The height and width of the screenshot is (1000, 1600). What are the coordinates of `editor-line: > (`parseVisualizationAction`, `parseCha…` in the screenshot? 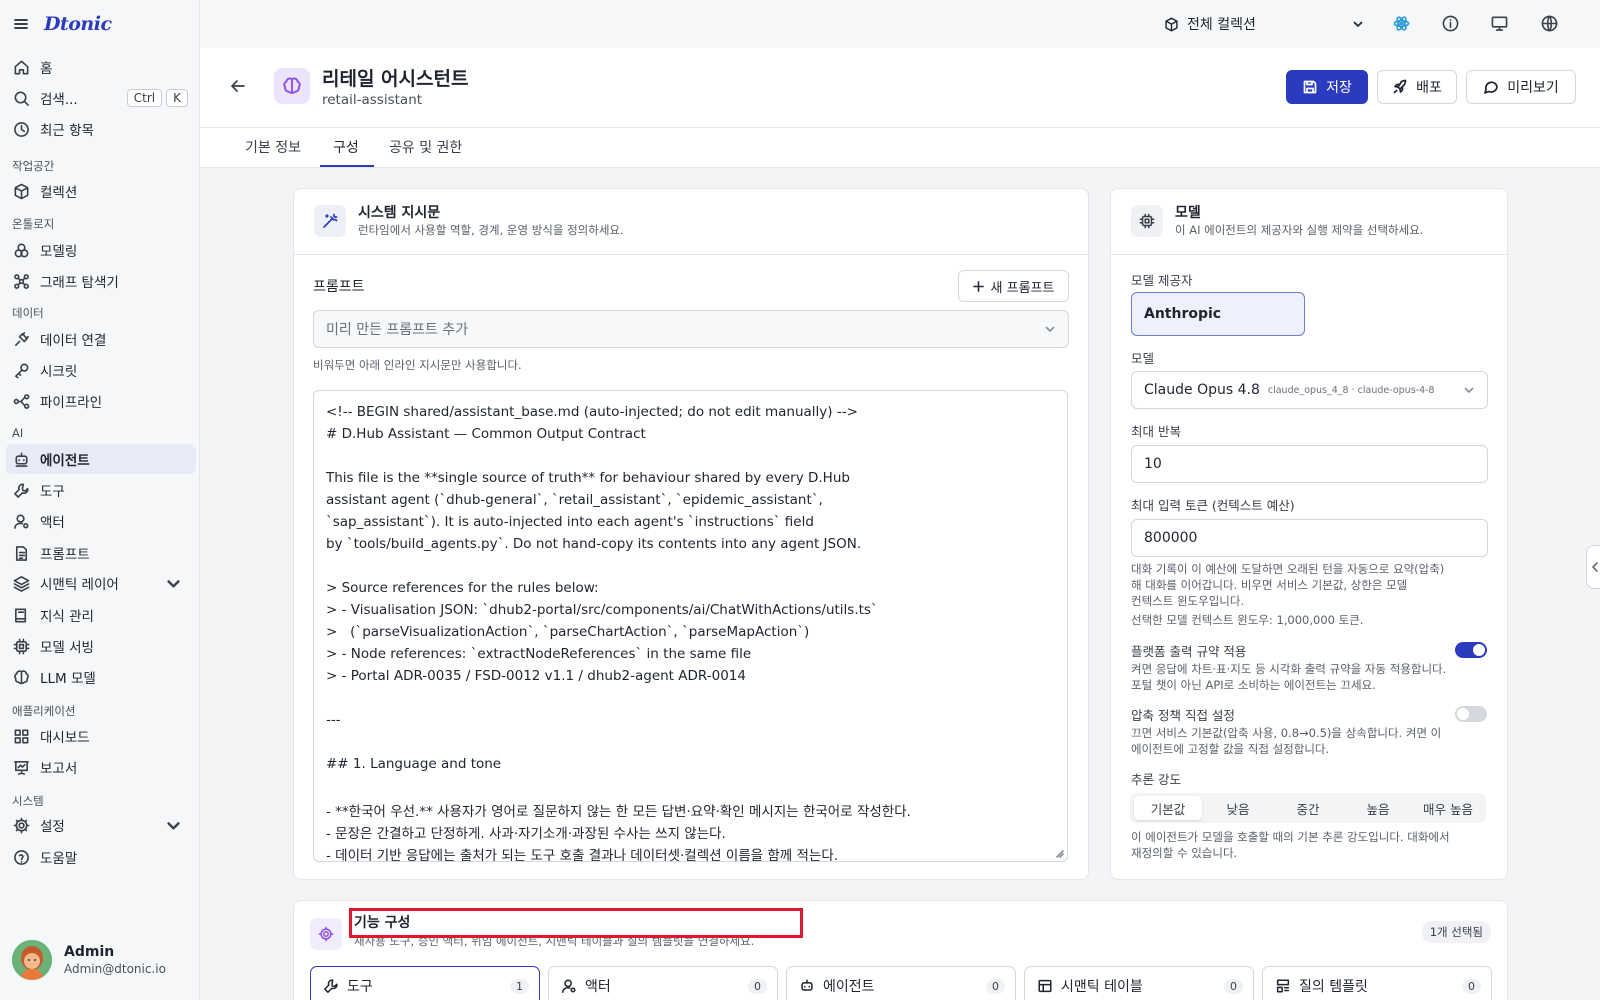 It's located at (568, 632).